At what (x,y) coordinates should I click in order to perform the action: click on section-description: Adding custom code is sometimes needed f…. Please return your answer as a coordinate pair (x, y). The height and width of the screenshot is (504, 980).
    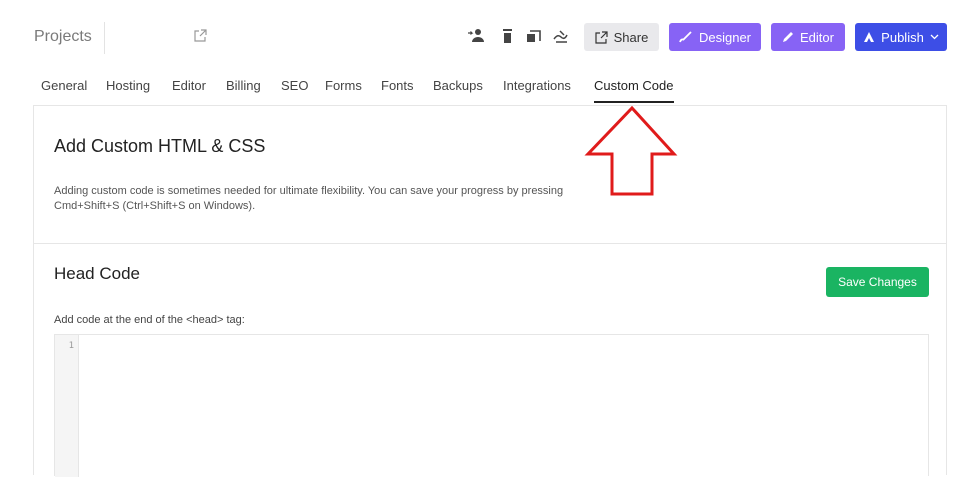
    Looking at the image, I should click on (309, 198).